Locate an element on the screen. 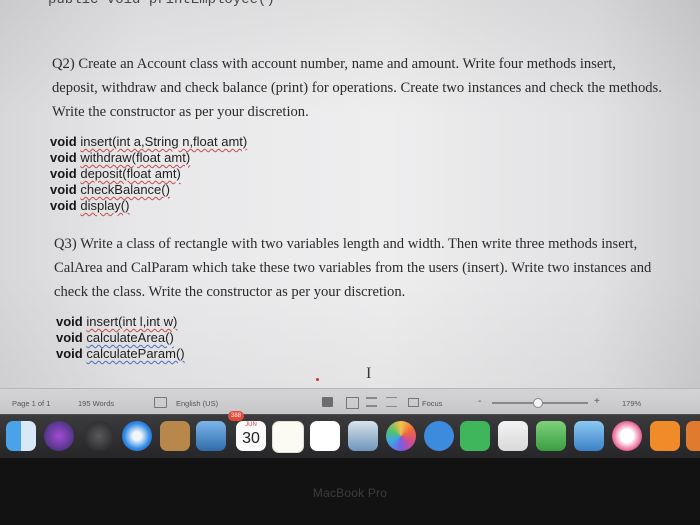  code-signature: deposit(float amt) is located at coordinates (130, 173).